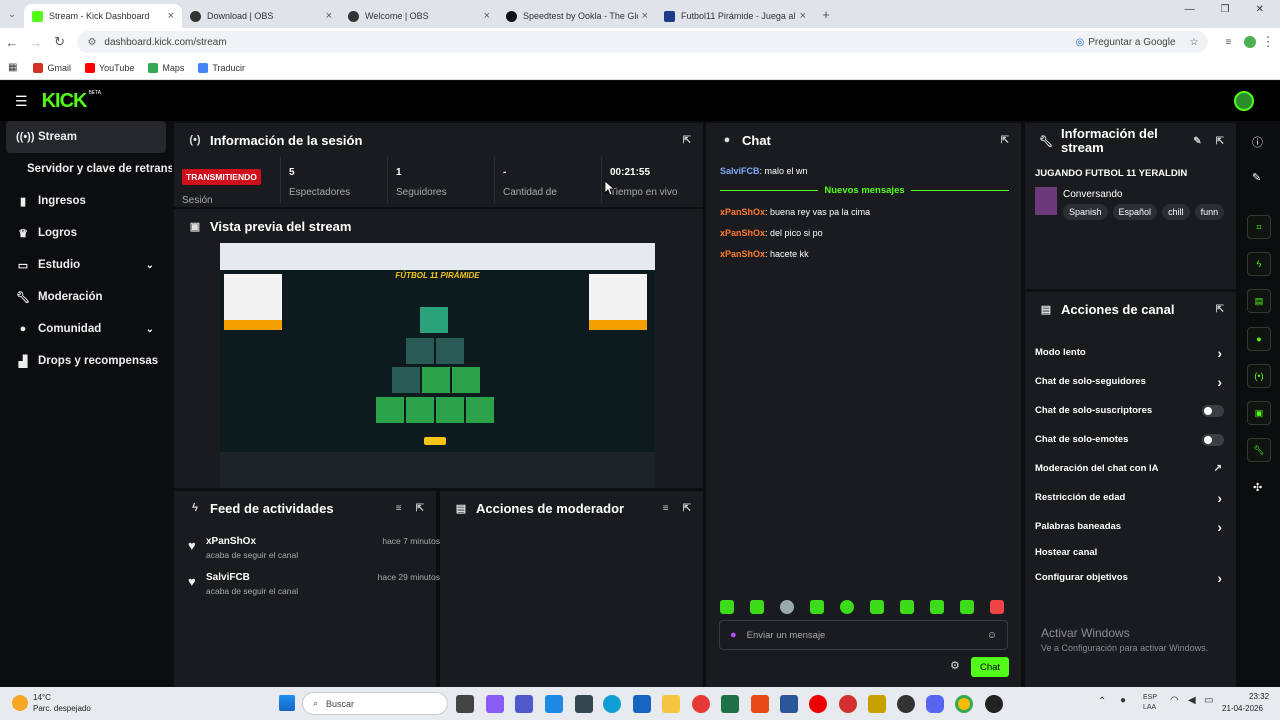  Describe the element at coordinates (419, 16) in the screenshot. I see `browser-tab: Welcome | OBS ×` at that location.